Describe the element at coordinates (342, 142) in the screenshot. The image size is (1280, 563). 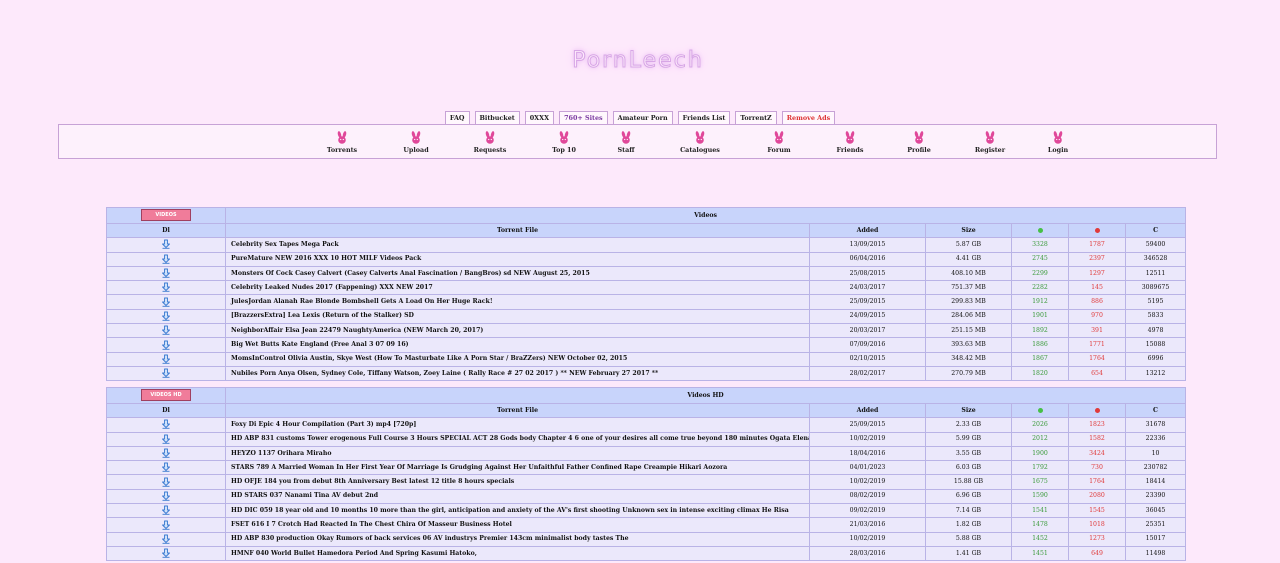
I see `nav-torrents: Torrents` at that location.